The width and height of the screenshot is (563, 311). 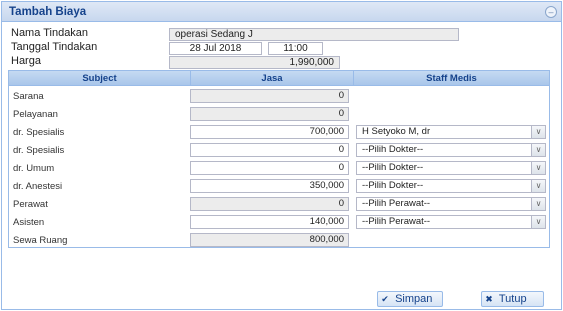 What do you see at coordinates (29, 222) in the screenshot?
I see `row-subject: Asisten` at bounding box center [29, 222].